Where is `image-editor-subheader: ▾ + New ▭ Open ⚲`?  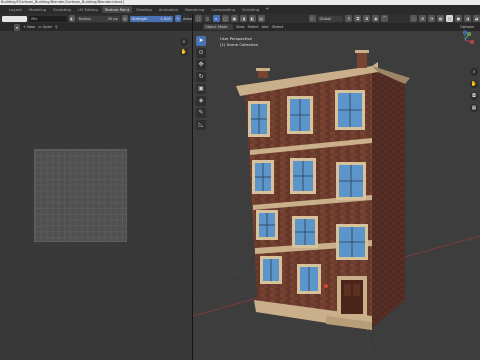
image-editor-subheader: ▾ + New ▭ Open ⚲ is located at coordinates (96, 27).